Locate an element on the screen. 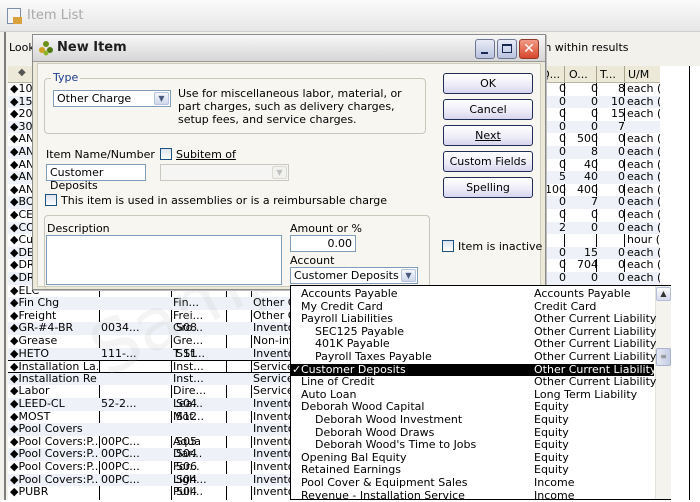 The height and width of the screenshot is (502, 700). cell-o: 500 is located at coordinates (587, 139).